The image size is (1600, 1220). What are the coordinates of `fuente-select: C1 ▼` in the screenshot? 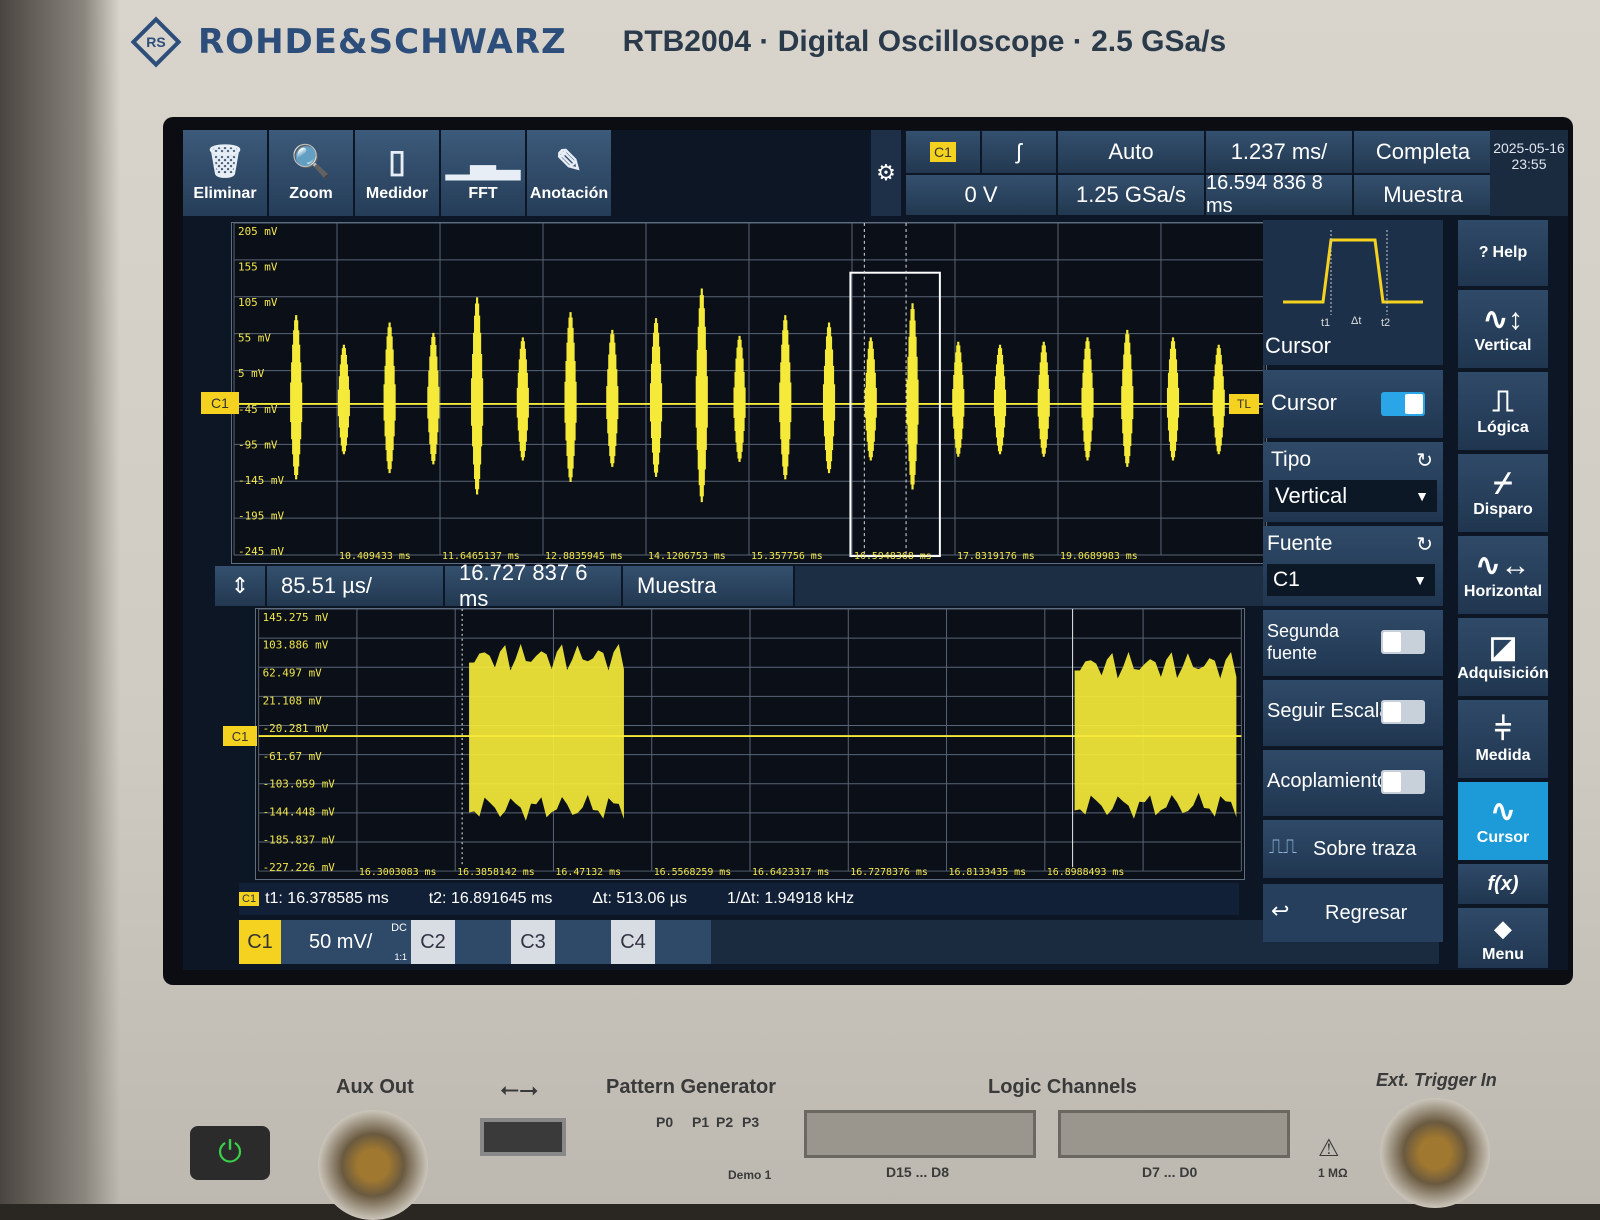 It's located at (1351, 580).